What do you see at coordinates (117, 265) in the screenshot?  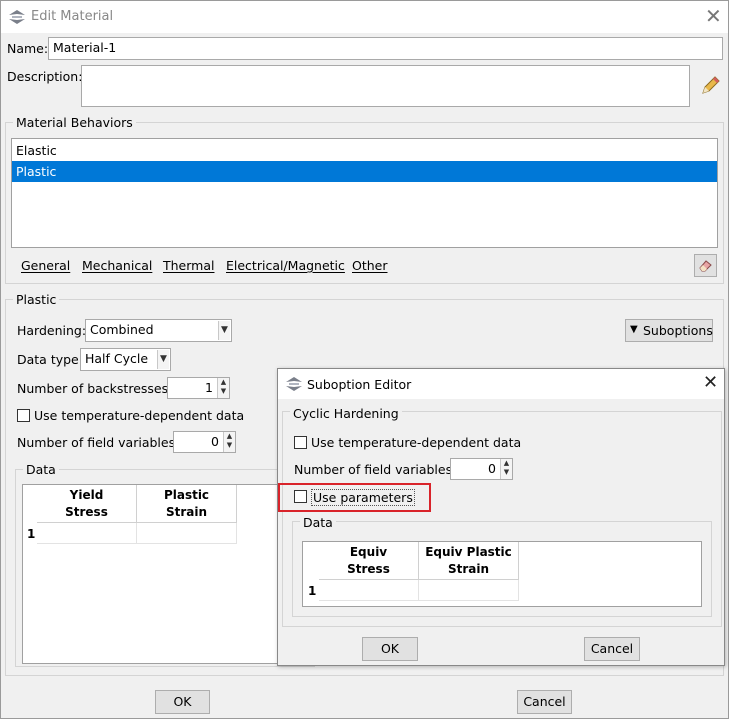 I see `menu-mechanical: Mechanical` at bounding box center [117, 265].